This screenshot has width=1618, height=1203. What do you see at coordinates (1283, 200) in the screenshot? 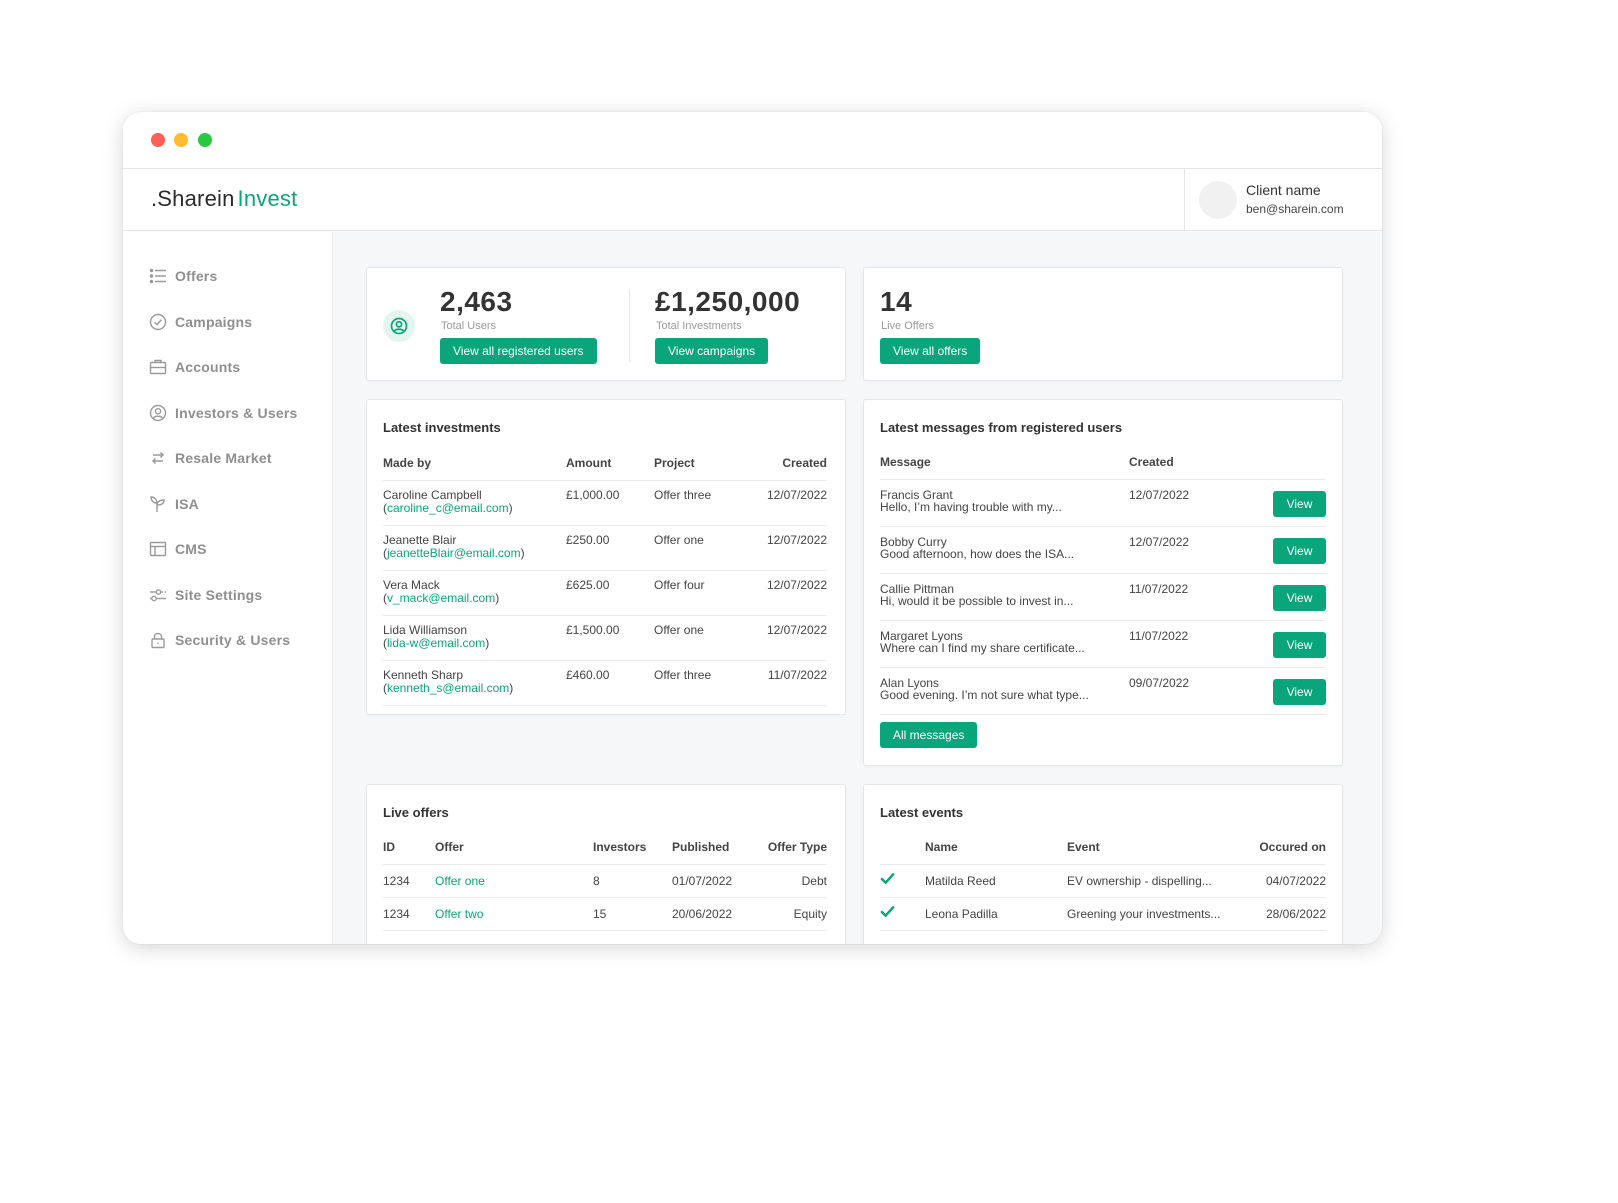
I see `client-account: Client name ben@sharein.com` at bounding box center [1283, 200].